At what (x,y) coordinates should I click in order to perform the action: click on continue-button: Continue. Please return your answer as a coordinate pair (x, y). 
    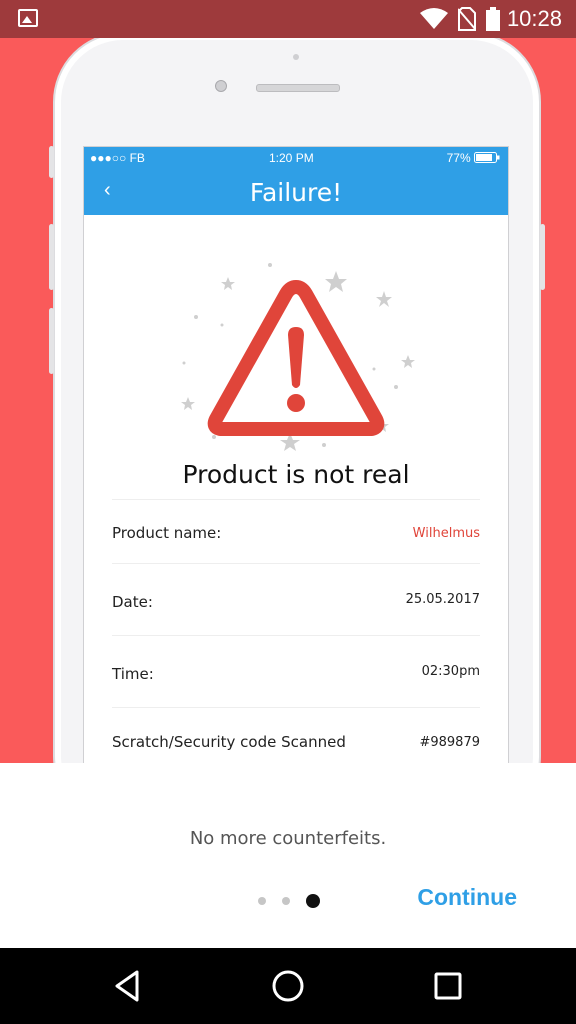
    Looking at the image, I should click on (467, 897).